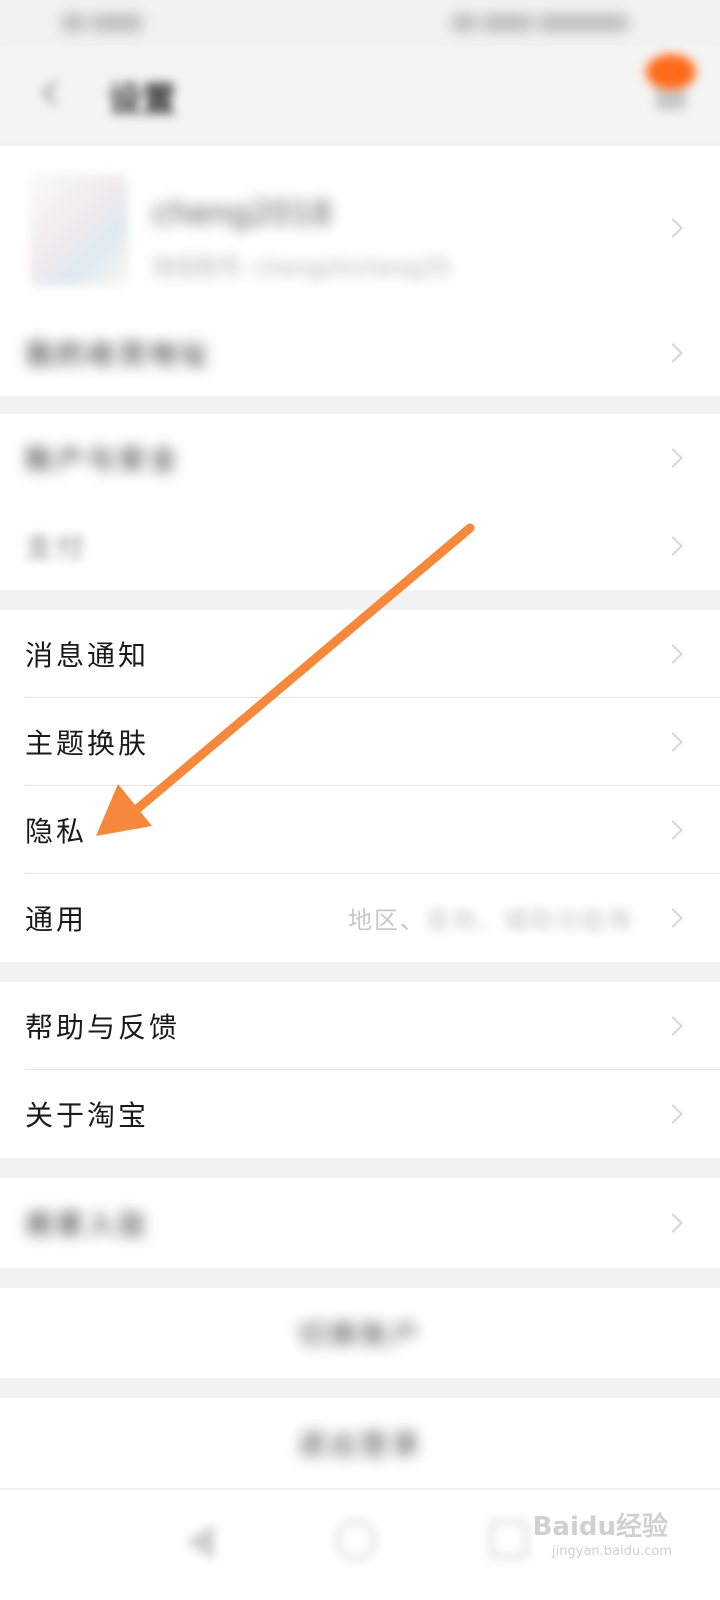  I want to click on list-item-privacy: 隐私, so click(360, 830).